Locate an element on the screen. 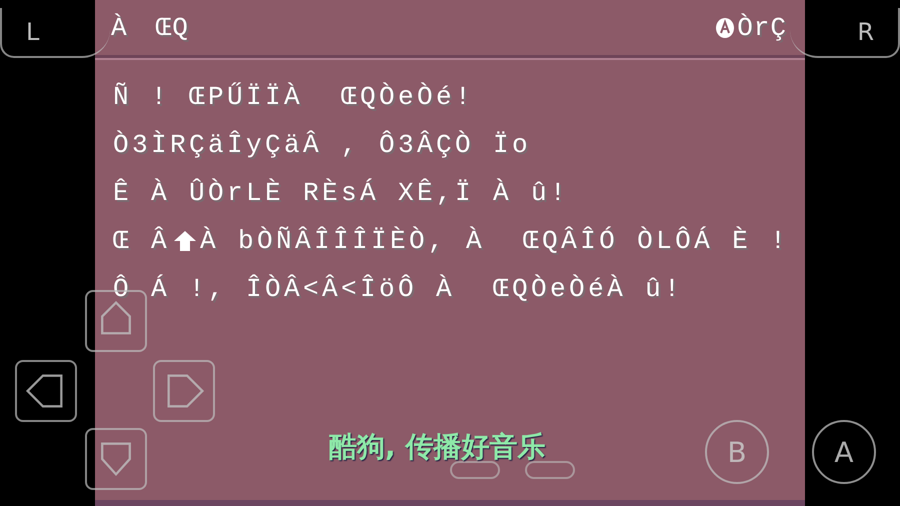  dialog-text: Ò3ÌRÇäÎyÇäÂ , Ô3ÂÇÒ Ïo is located at coordinates (322, 145).